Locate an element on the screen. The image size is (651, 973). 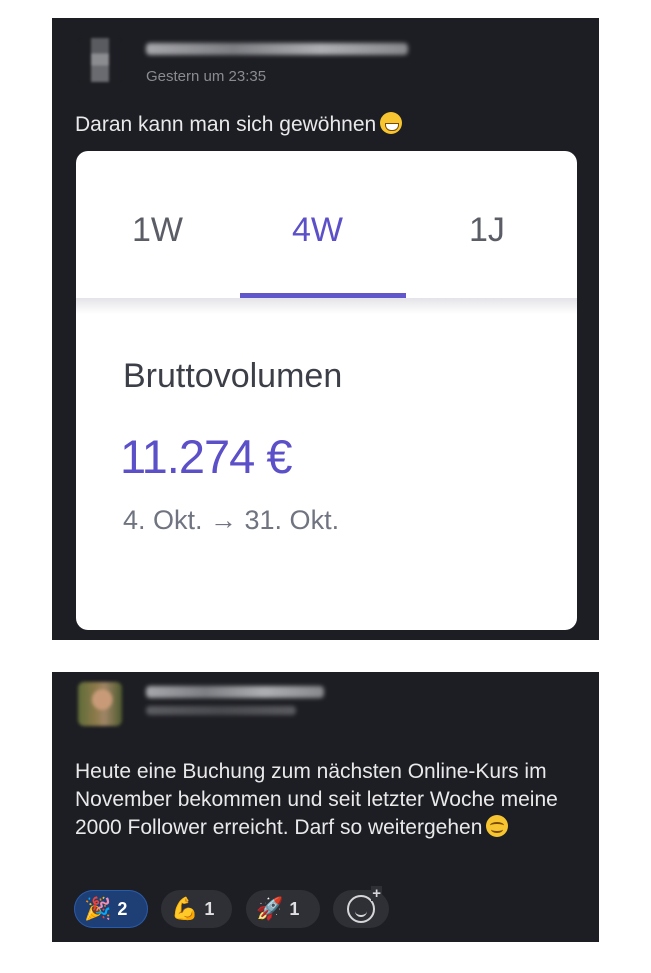
reaction-count: 2 is located at coordinates (122, 908).